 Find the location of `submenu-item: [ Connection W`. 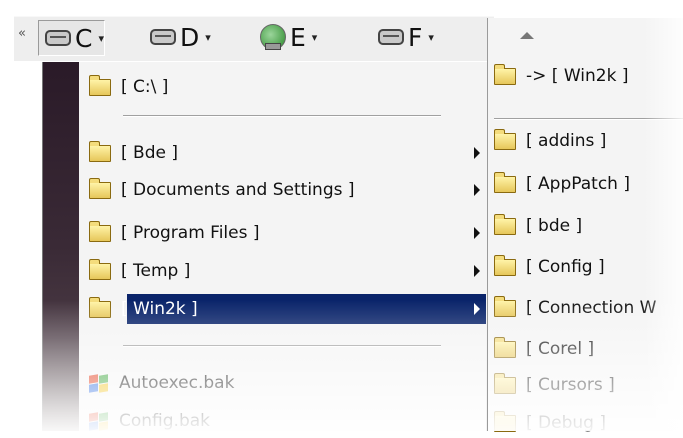

submenu-item: [ Connection W is located at coordinates (575, 308).